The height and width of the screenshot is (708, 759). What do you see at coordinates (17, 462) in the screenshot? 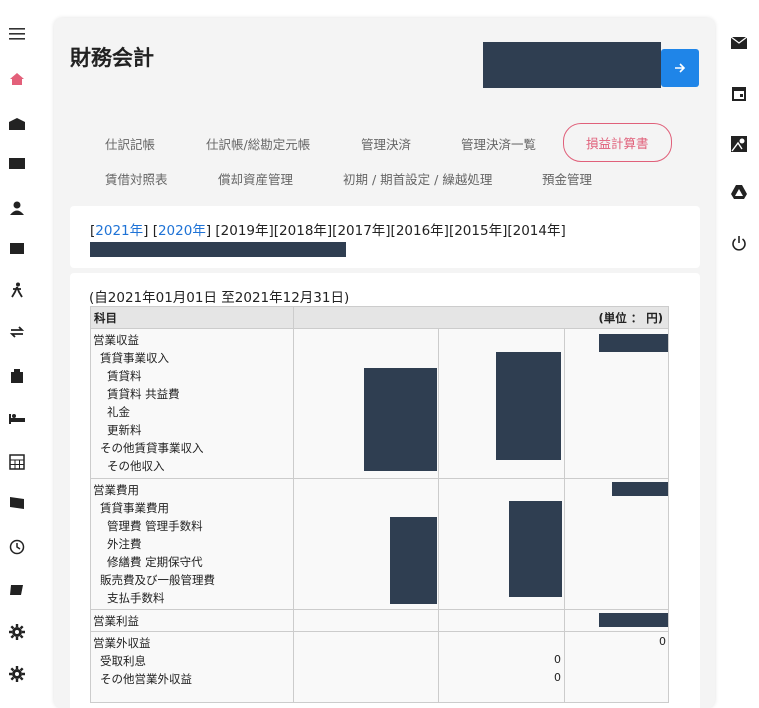
I see `calculator-icon` at bounding box center [17, 462].